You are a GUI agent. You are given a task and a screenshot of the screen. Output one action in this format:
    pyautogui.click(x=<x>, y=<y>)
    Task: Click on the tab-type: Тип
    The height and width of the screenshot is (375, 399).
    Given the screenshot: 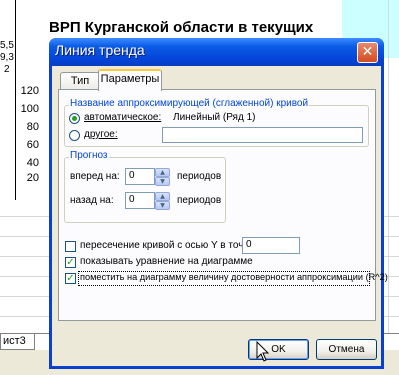 What is the action you would take?
    pyautogui.click(x=80, y=81)
    